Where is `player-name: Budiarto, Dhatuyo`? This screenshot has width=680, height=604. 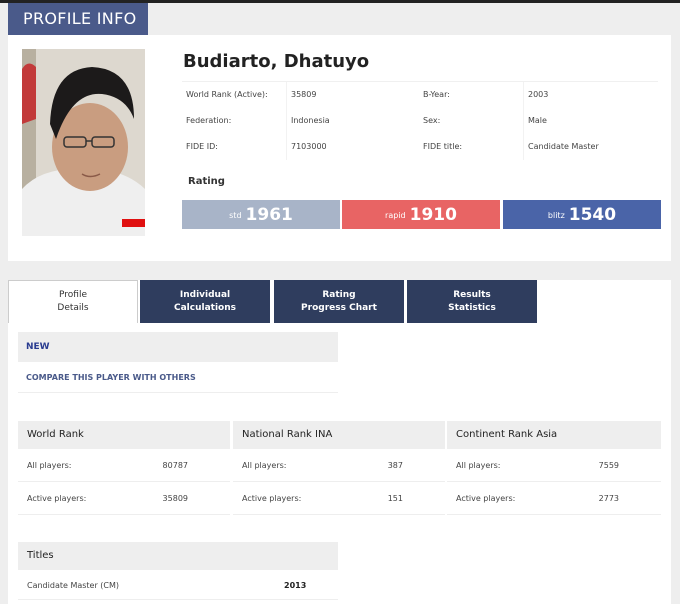
player-name: Budiarto, Dhatuyo is located at coordinates (276, 61).